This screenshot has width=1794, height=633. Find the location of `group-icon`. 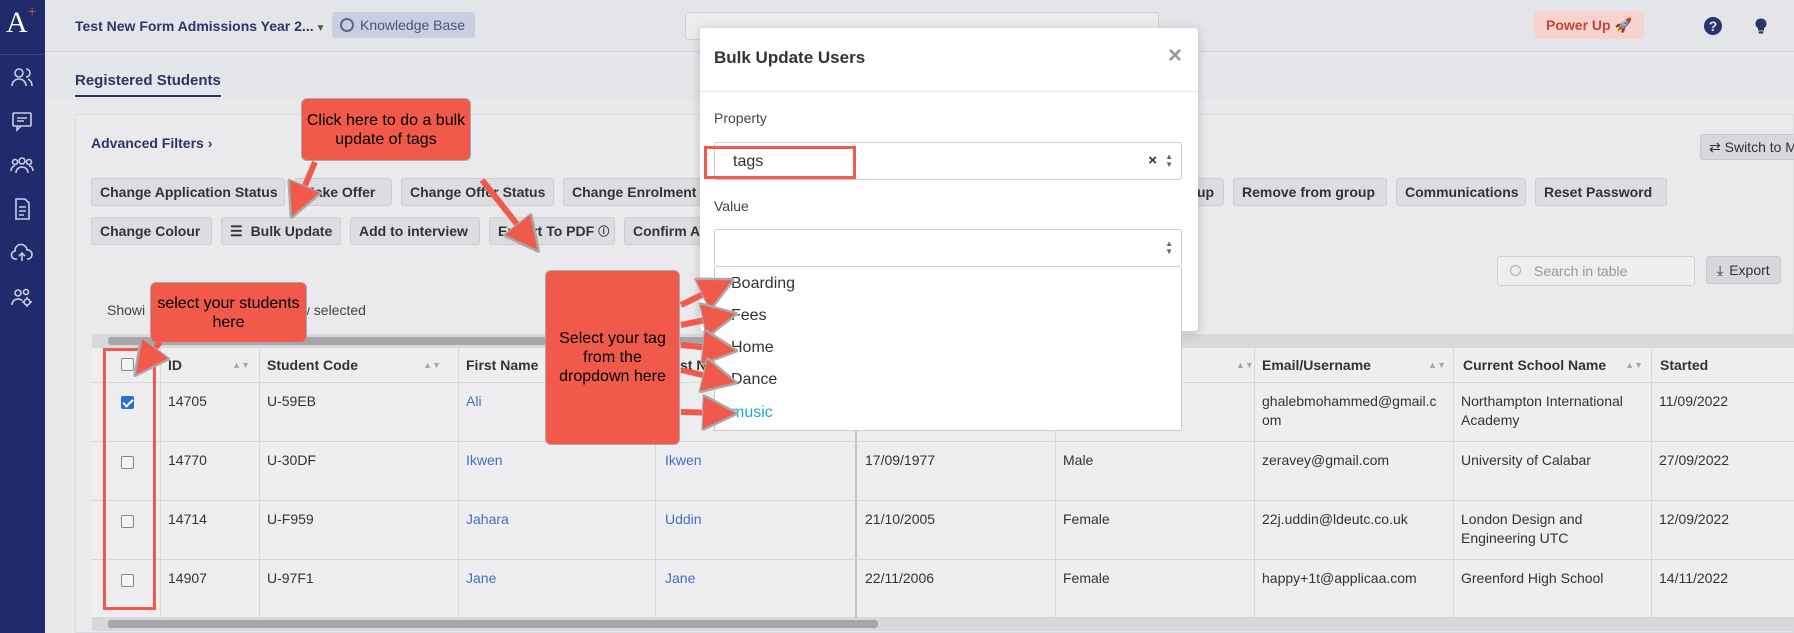

group-icon is located at coordinates (22, 165).